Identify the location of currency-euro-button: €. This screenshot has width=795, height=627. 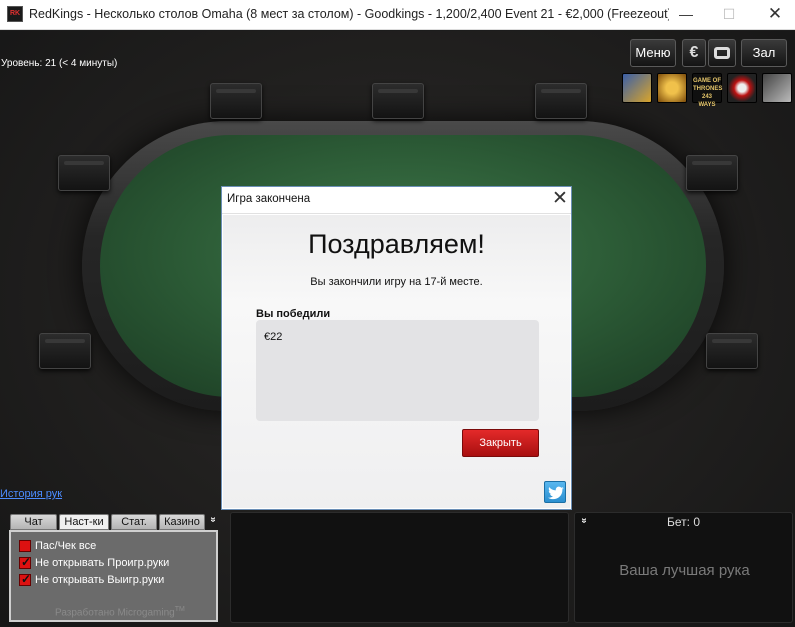
(694, 53).